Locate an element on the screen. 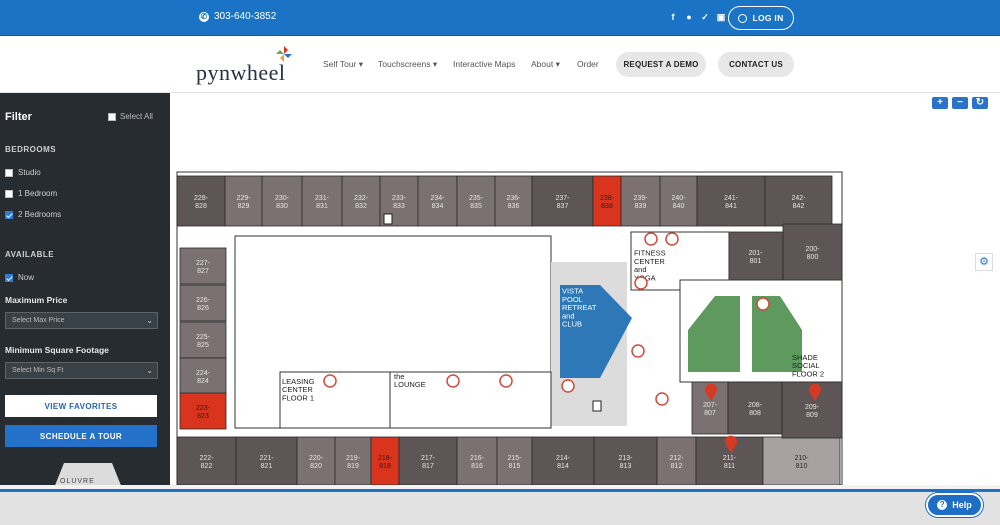 The width and height of the screenshot is (1000, 525). unit-right-0: 201-801 is located at coordinates (755, 256).